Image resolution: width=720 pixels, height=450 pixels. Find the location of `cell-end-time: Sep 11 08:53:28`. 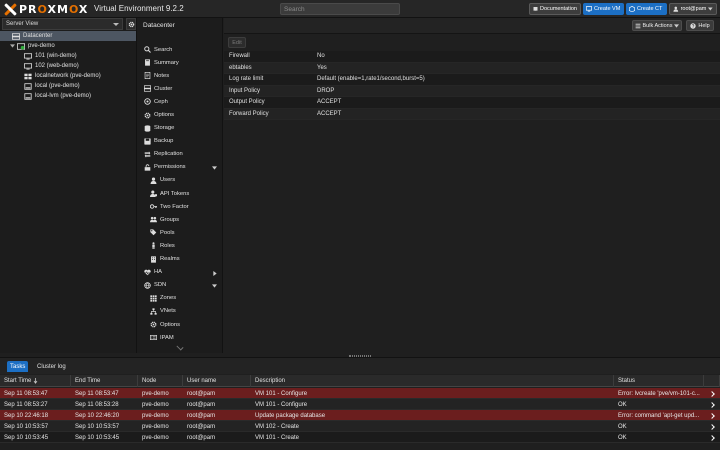

cell-end-time: Sep 11 08:53:28 is located at coordinates (97, 404).